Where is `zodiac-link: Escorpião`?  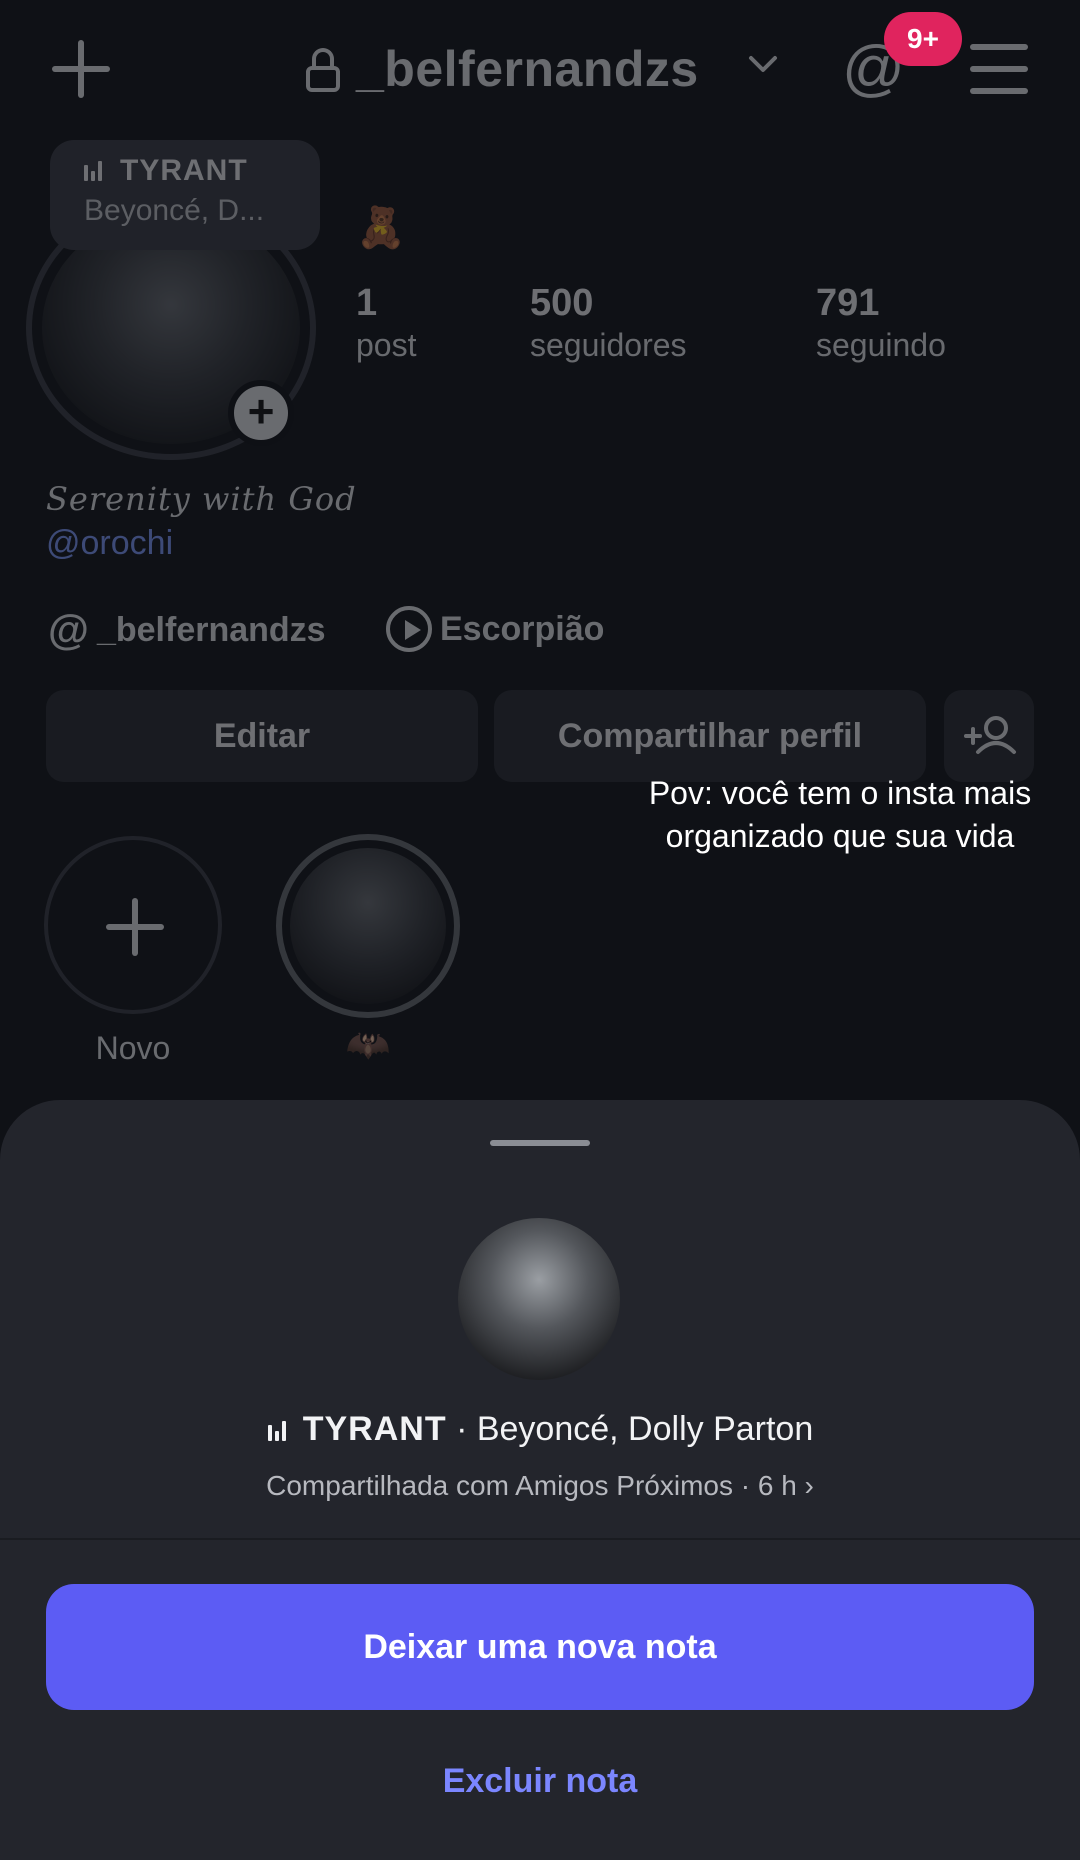 zodiac-link: Escorpião is located at coordinates (495, 629).